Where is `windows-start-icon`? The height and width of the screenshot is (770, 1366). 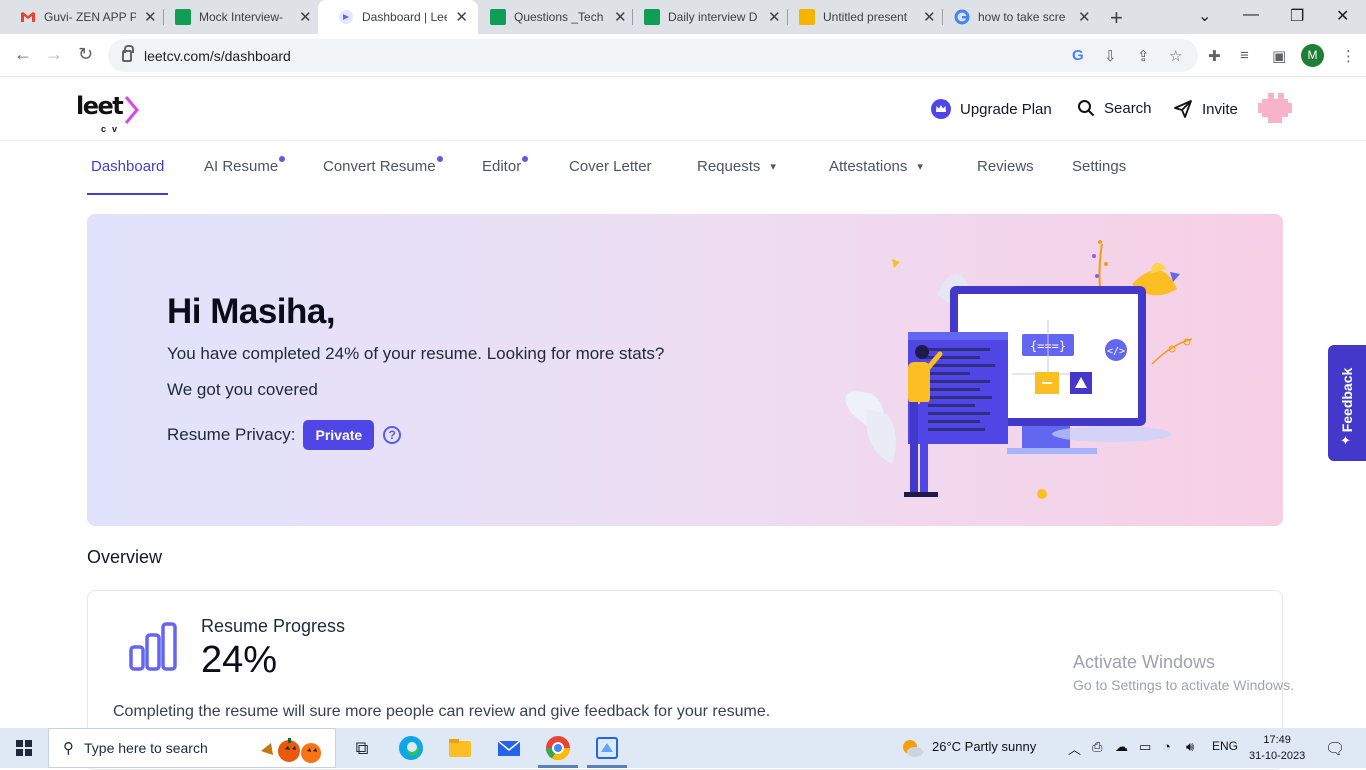 windows-start-icon is located at coordinates (24, 748).